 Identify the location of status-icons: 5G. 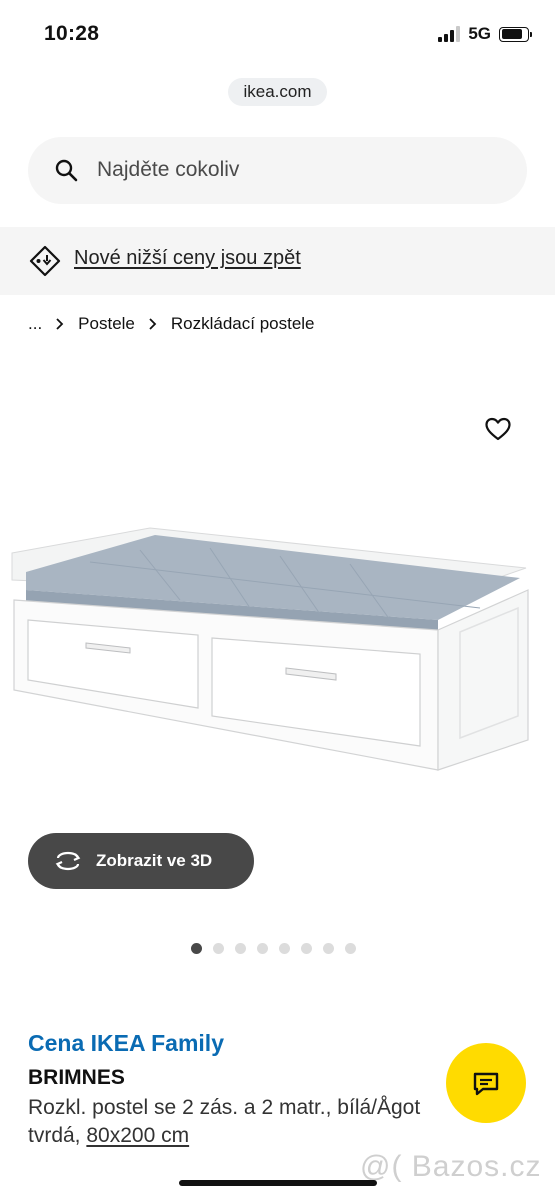
(485, 34).